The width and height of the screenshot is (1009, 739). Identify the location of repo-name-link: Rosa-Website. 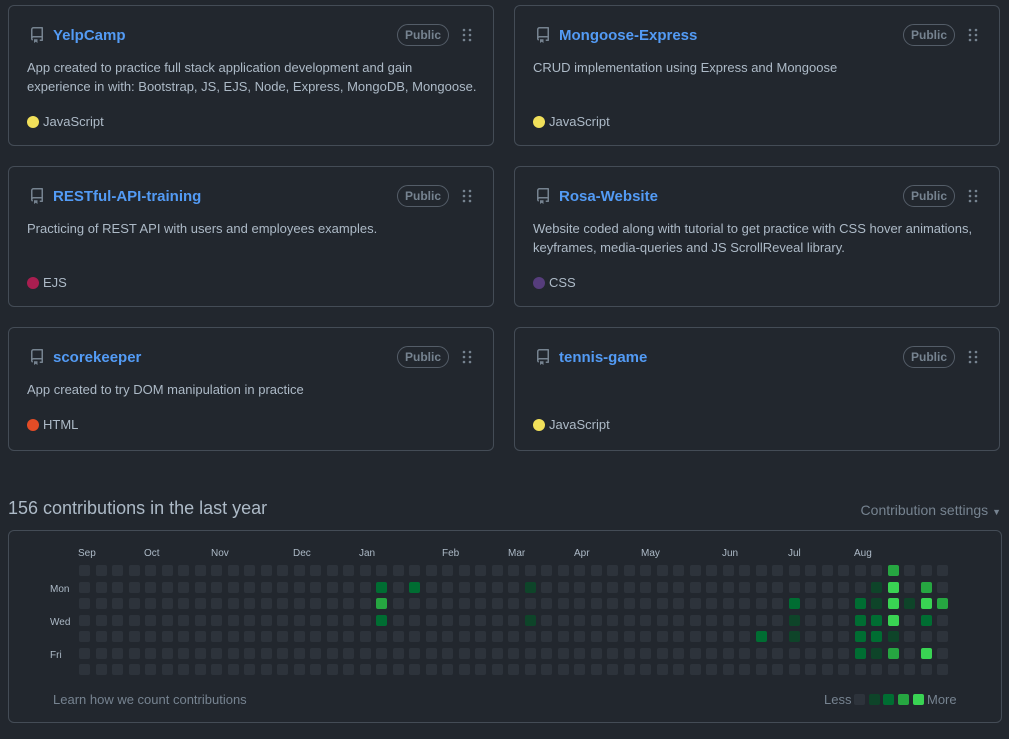
(608, 196).